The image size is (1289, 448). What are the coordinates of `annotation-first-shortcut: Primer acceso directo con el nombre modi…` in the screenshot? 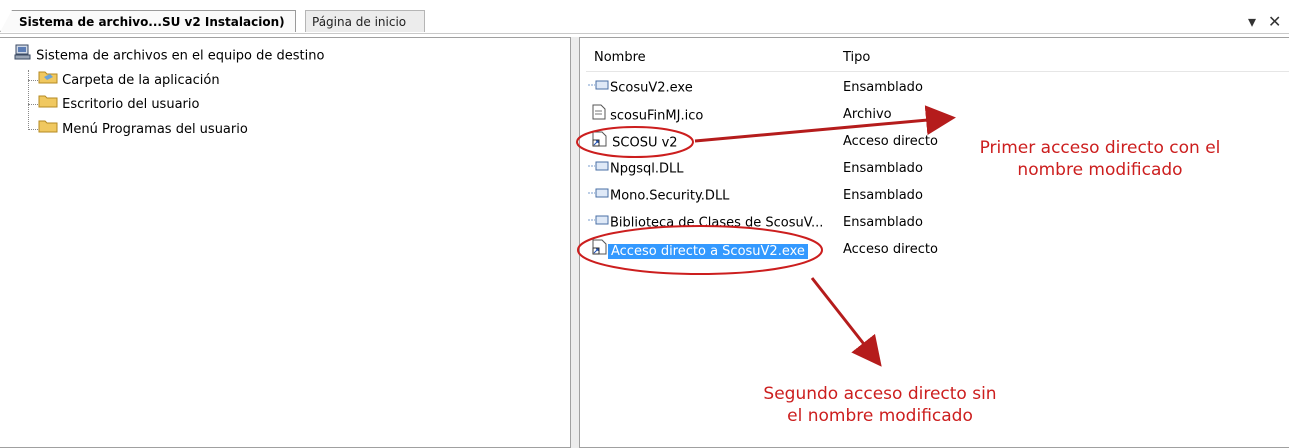 It's located at (1100, 159).